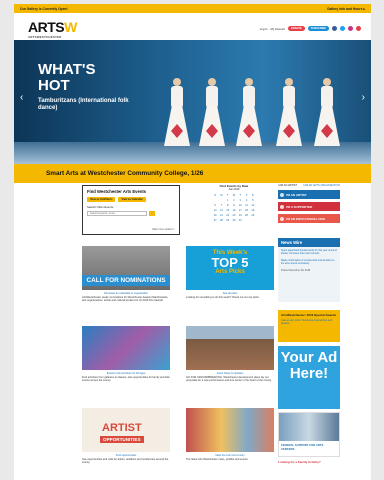  I want to click on search-button, so click(152, 213).